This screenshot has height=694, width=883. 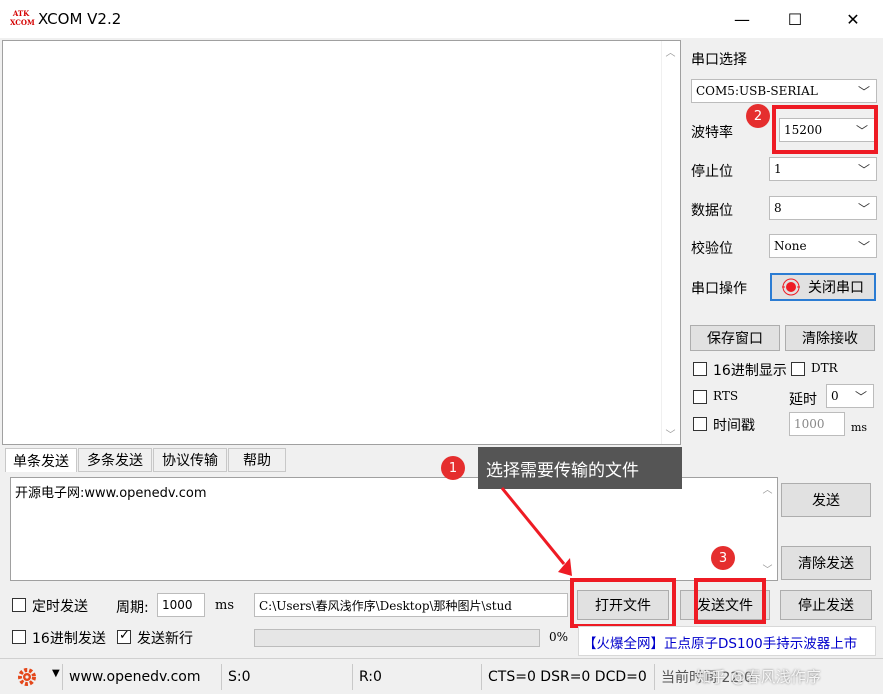 I want to click on send-button: 发送, so click(x=826, y=500).